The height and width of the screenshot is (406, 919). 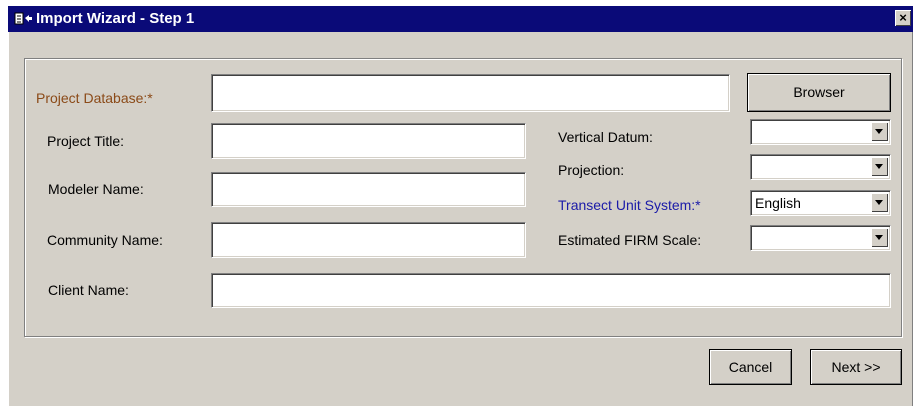 I want to click on transect-unit-system-select: English, so click(x=820, y=203).